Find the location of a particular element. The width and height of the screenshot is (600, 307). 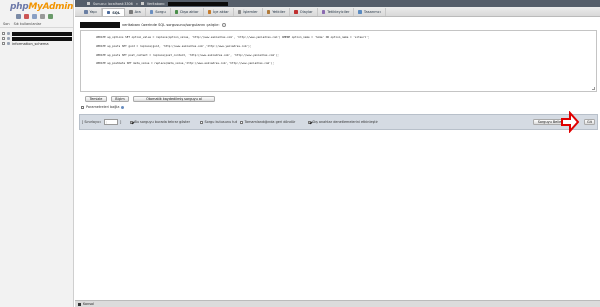

tree-item-information-schema: information_schema is located at coordinates (37, 43).